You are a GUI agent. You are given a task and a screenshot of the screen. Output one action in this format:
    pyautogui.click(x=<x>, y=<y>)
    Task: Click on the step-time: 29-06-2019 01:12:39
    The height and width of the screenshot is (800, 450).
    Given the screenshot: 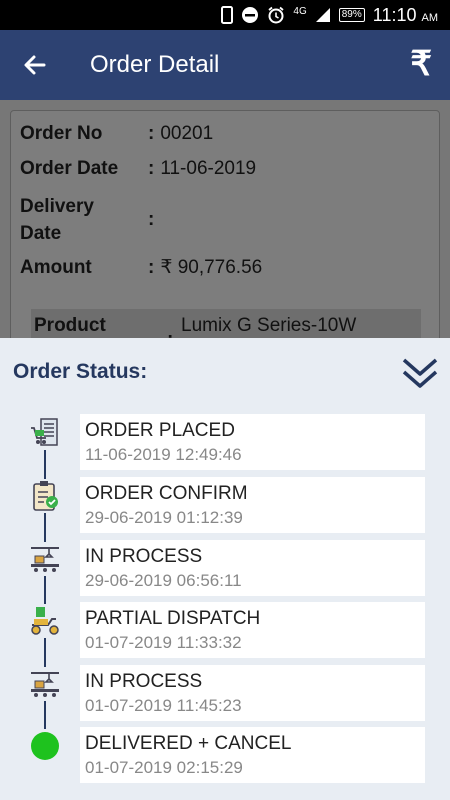 What is the action you would take?
    pyautogui.click(x=164, y=517)
    